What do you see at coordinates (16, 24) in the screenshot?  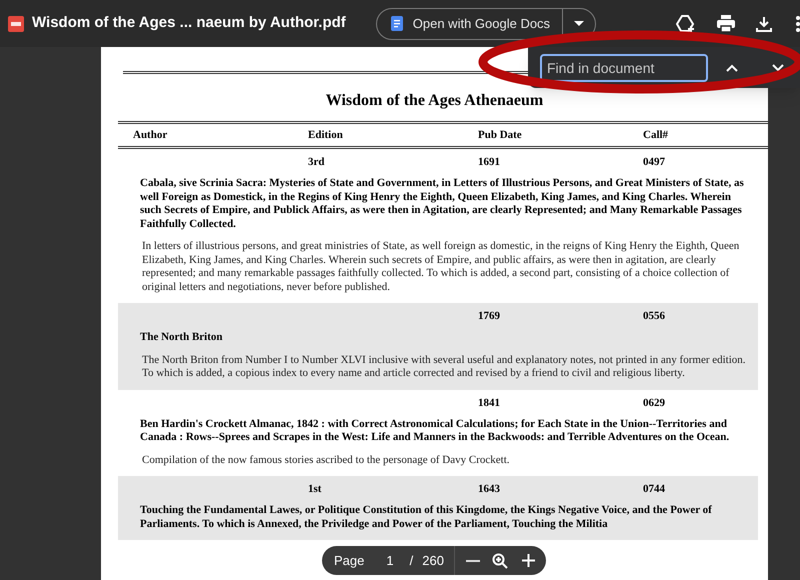 I see `pdf-file-icon` at bounding box center [16, 24].